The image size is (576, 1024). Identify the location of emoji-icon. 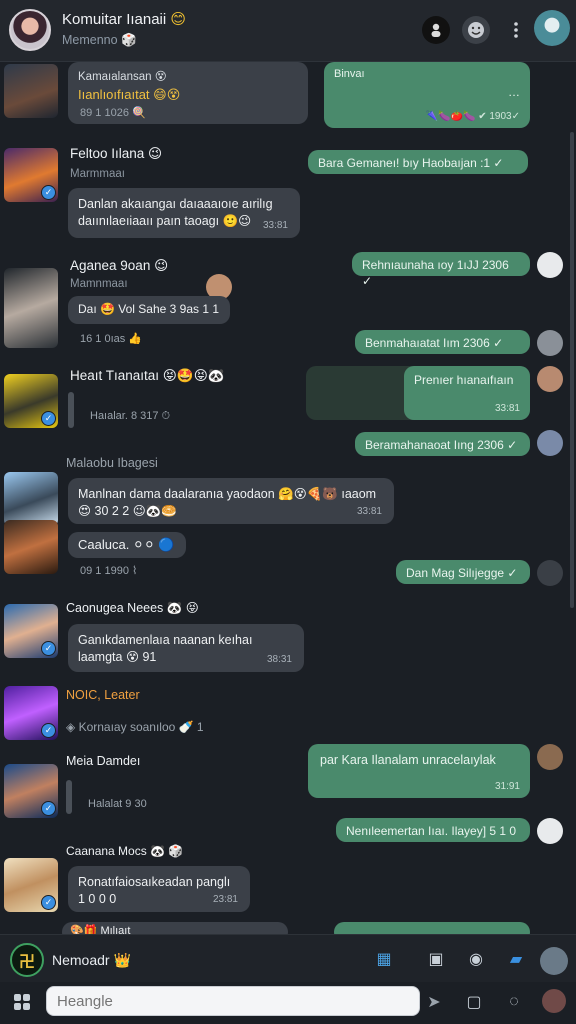
(476, 30).